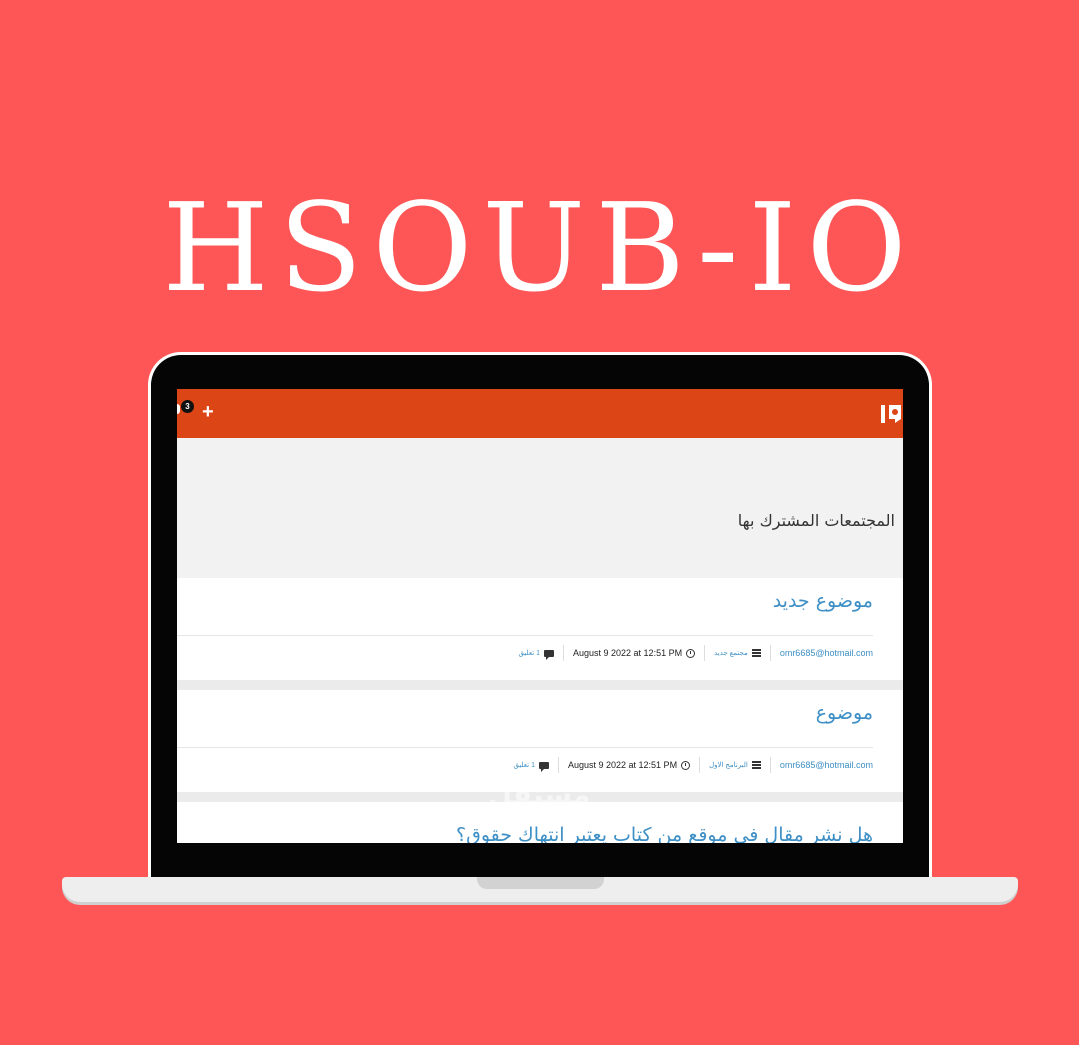 Image resolution: width=1079 pixels, height=1045 pixels. Describe the element at coordinates (823, 601) in the screenshot. I see `post-title-link: موضوع جديد` at that location.